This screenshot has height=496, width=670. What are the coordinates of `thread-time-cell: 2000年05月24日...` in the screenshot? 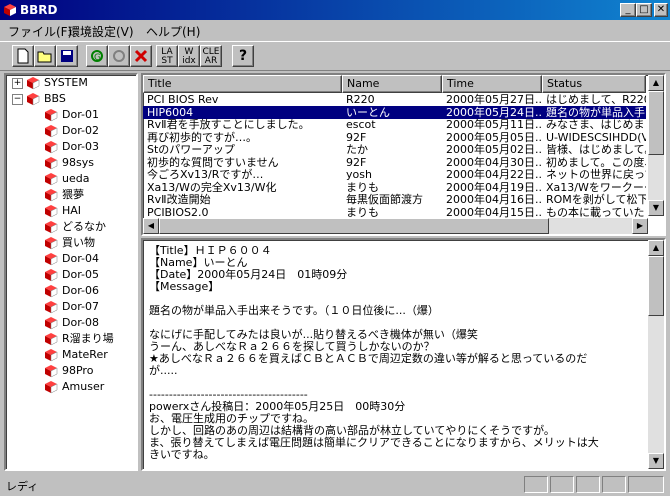 It's located at (494, 112).